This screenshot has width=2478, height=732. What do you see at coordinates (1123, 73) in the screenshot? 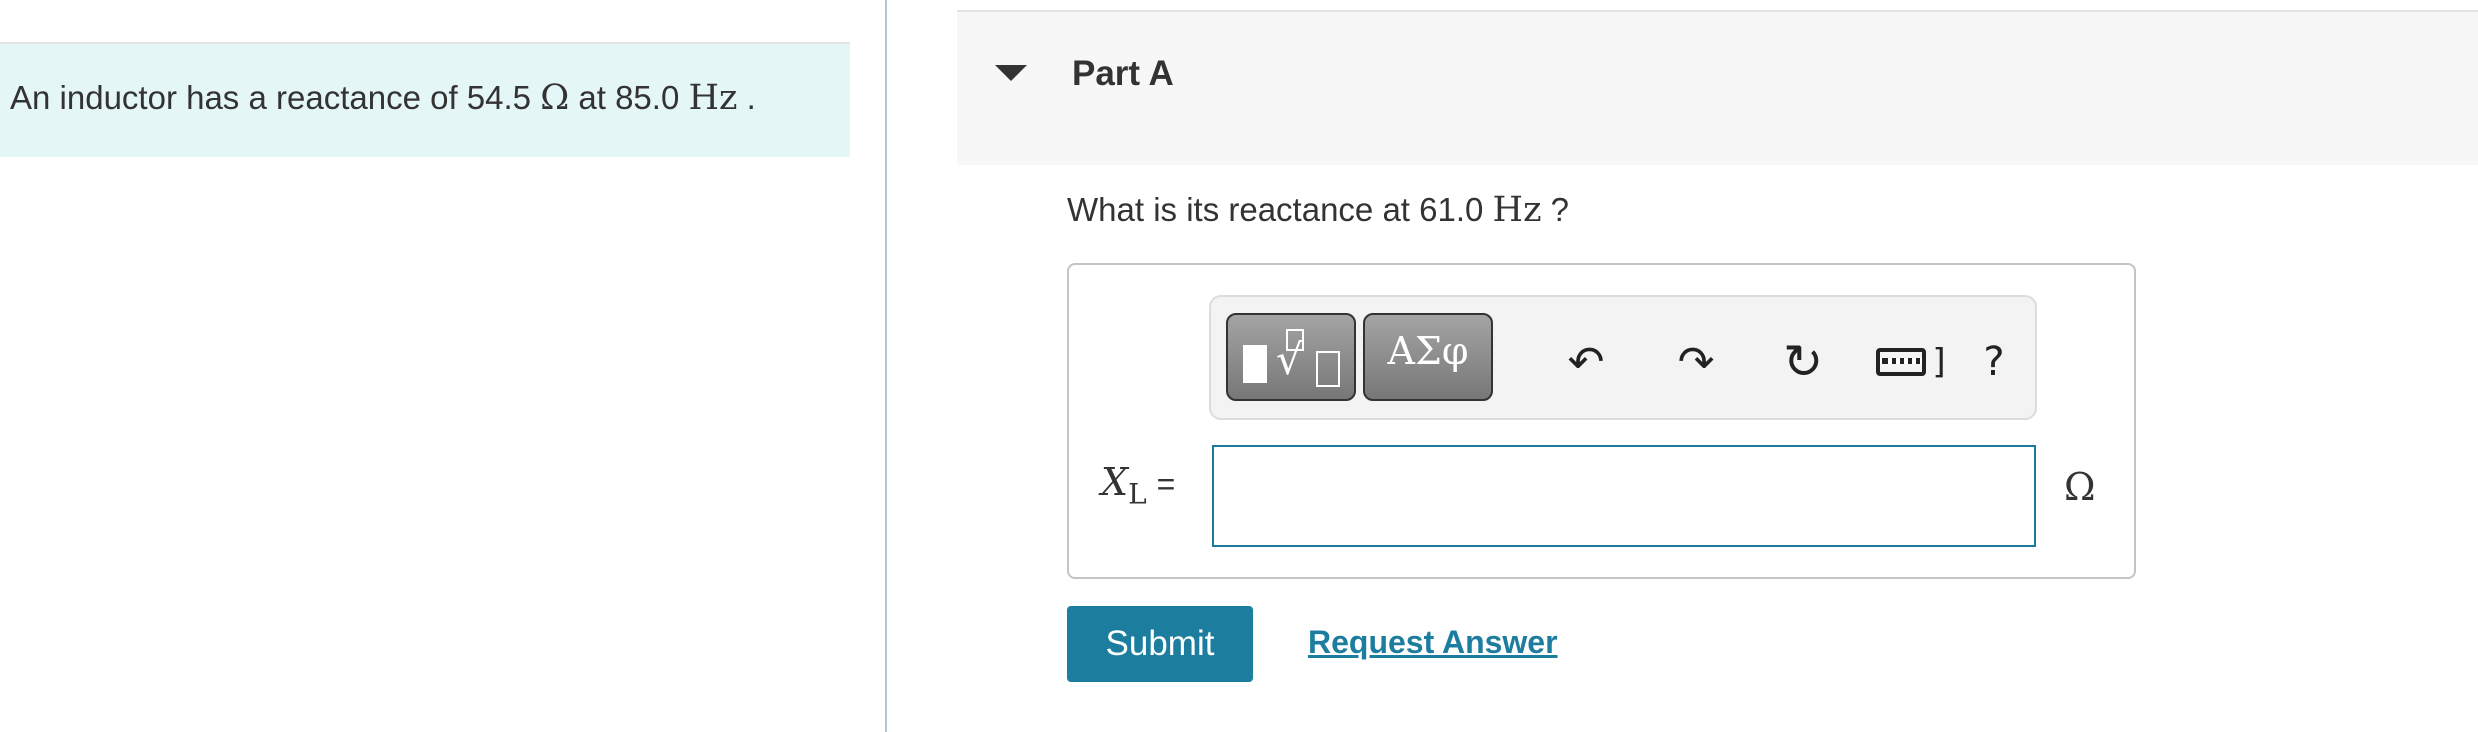
I see `part-title: Part A` at bounding box center [1123, 73].